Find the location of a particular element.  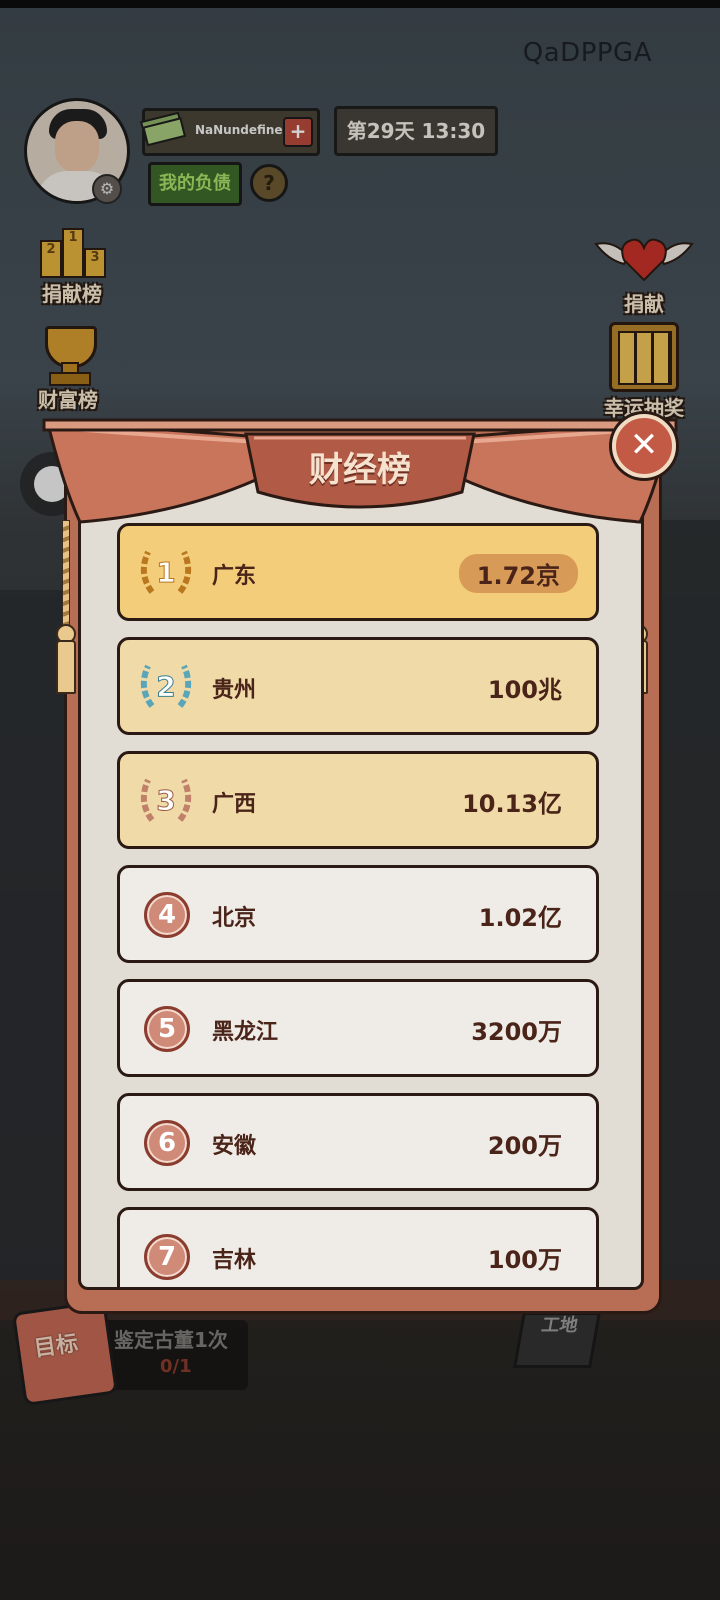

rank-number: 2 is located at coordinates (165, 686).